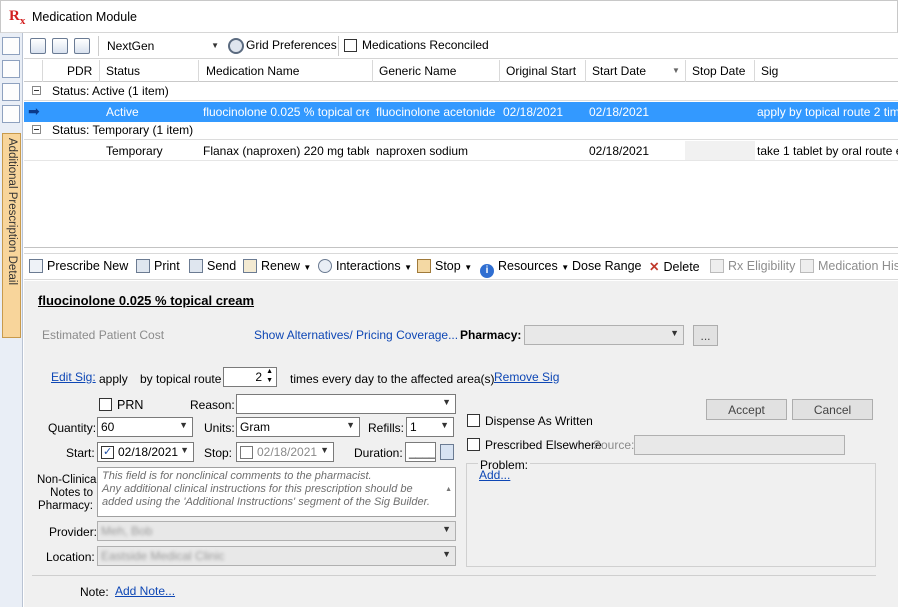 The height and width of the screenshot is (607, 898). What do you see at coordinates (123, 71) in the screenshot?
I see `col-status: Status` at bounding box center [123, 71].